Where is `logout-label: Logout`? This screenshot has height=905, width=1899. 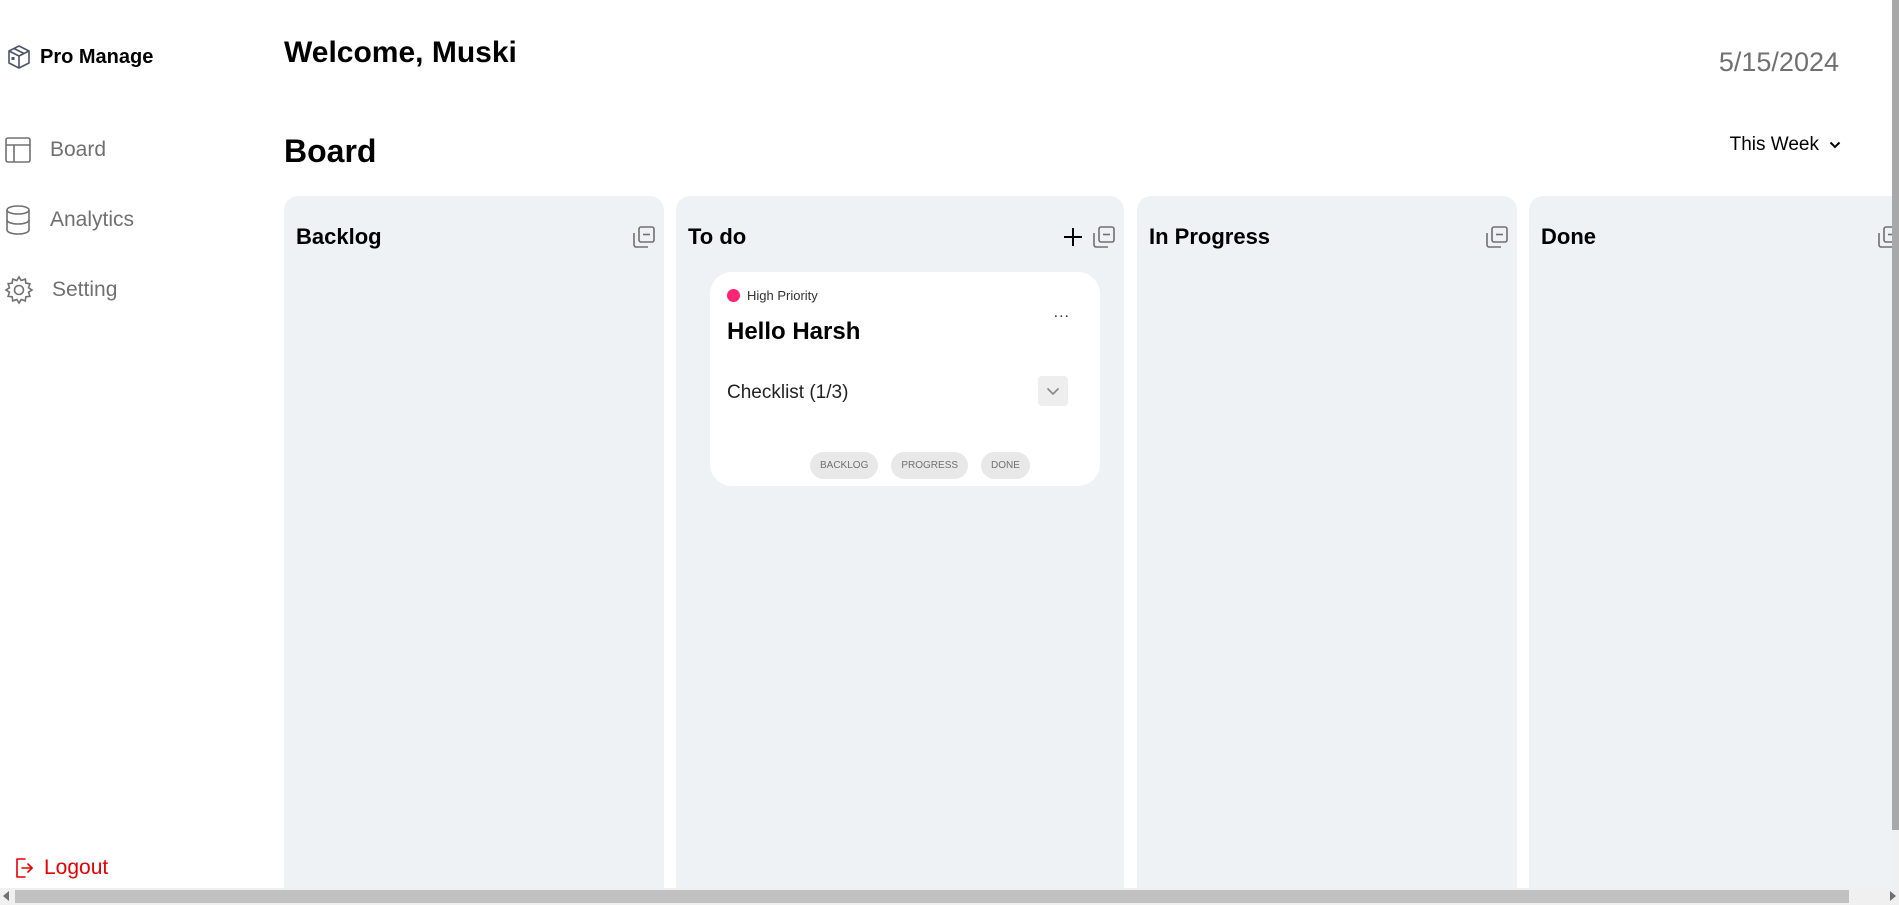 logout-label: Logout is located at coordinates (76, 867).